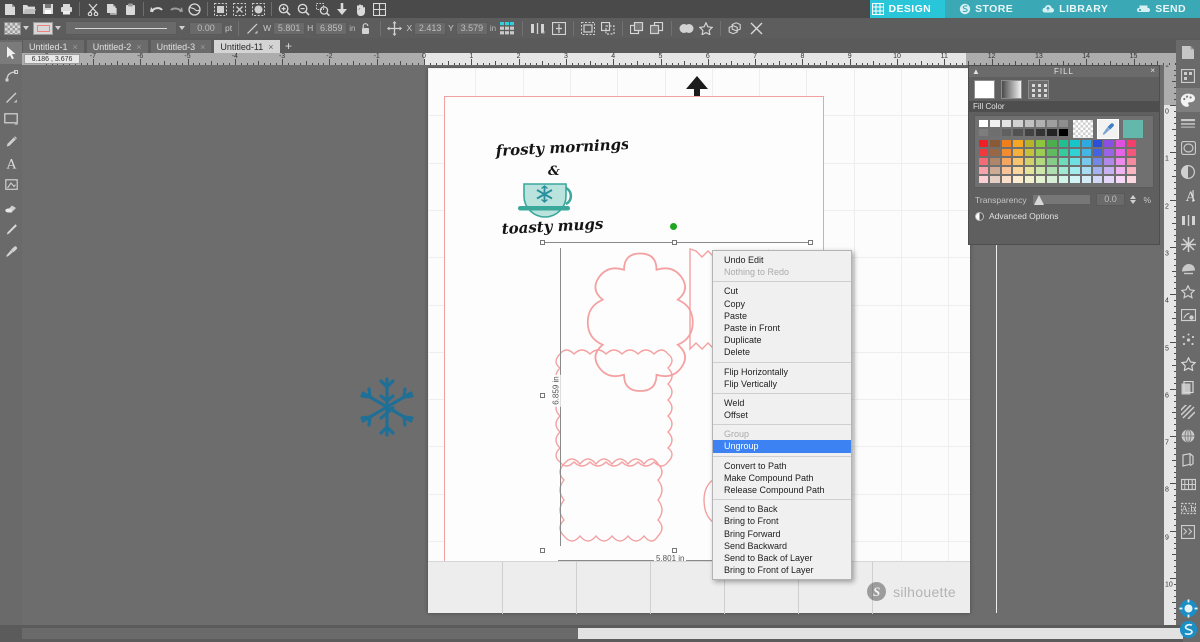 The image size is (1200, 642). I want to click on context-menu-item: Flip Horizontally, so click(782, 372).